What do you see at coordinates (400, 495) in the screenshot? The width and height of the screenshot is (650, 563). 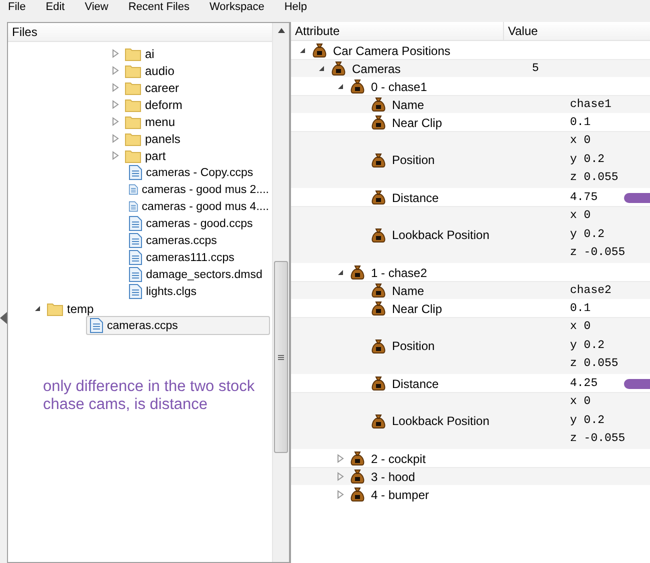 I see `attribute-name: 4 - bumper` at bounding box center [400, 495].